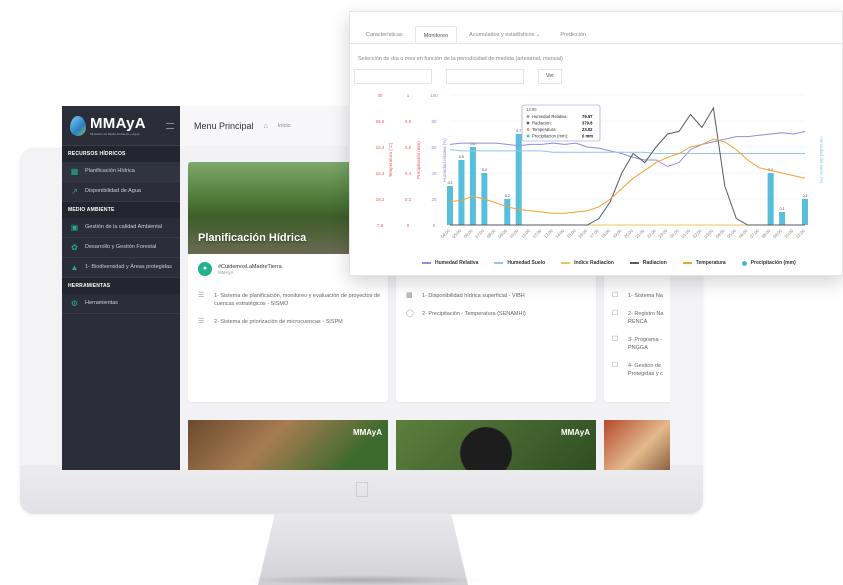  What do you see at coordinates (226, 272) in the screenshot?
I see `card-author: MMAyA` at bounding box center [226, 272].